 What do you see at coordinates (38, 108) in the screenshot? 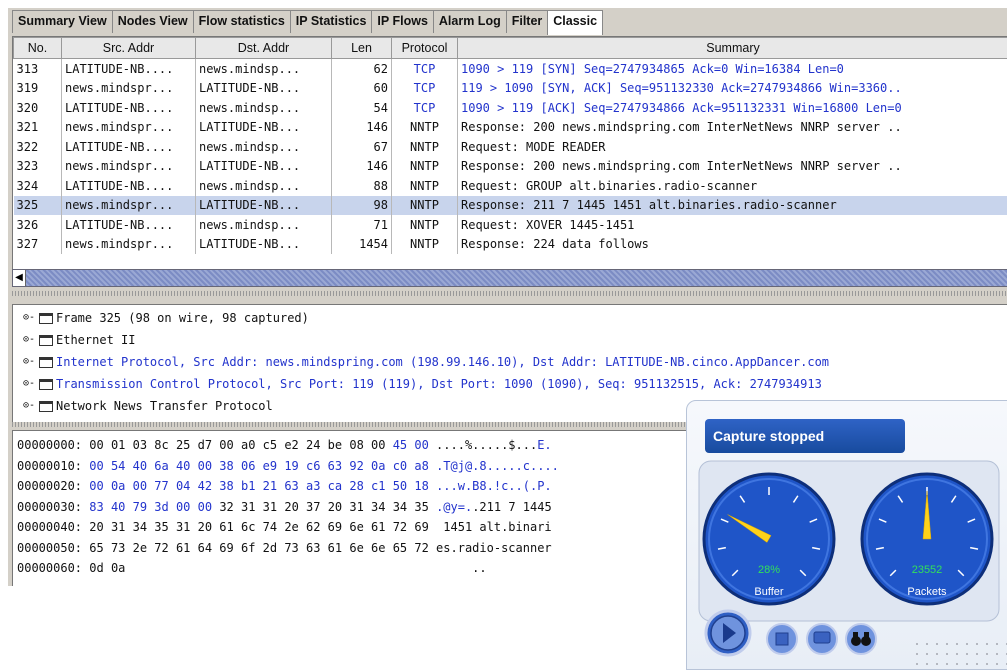
I see `cell-no: 320` at bounding box center [38, 108].